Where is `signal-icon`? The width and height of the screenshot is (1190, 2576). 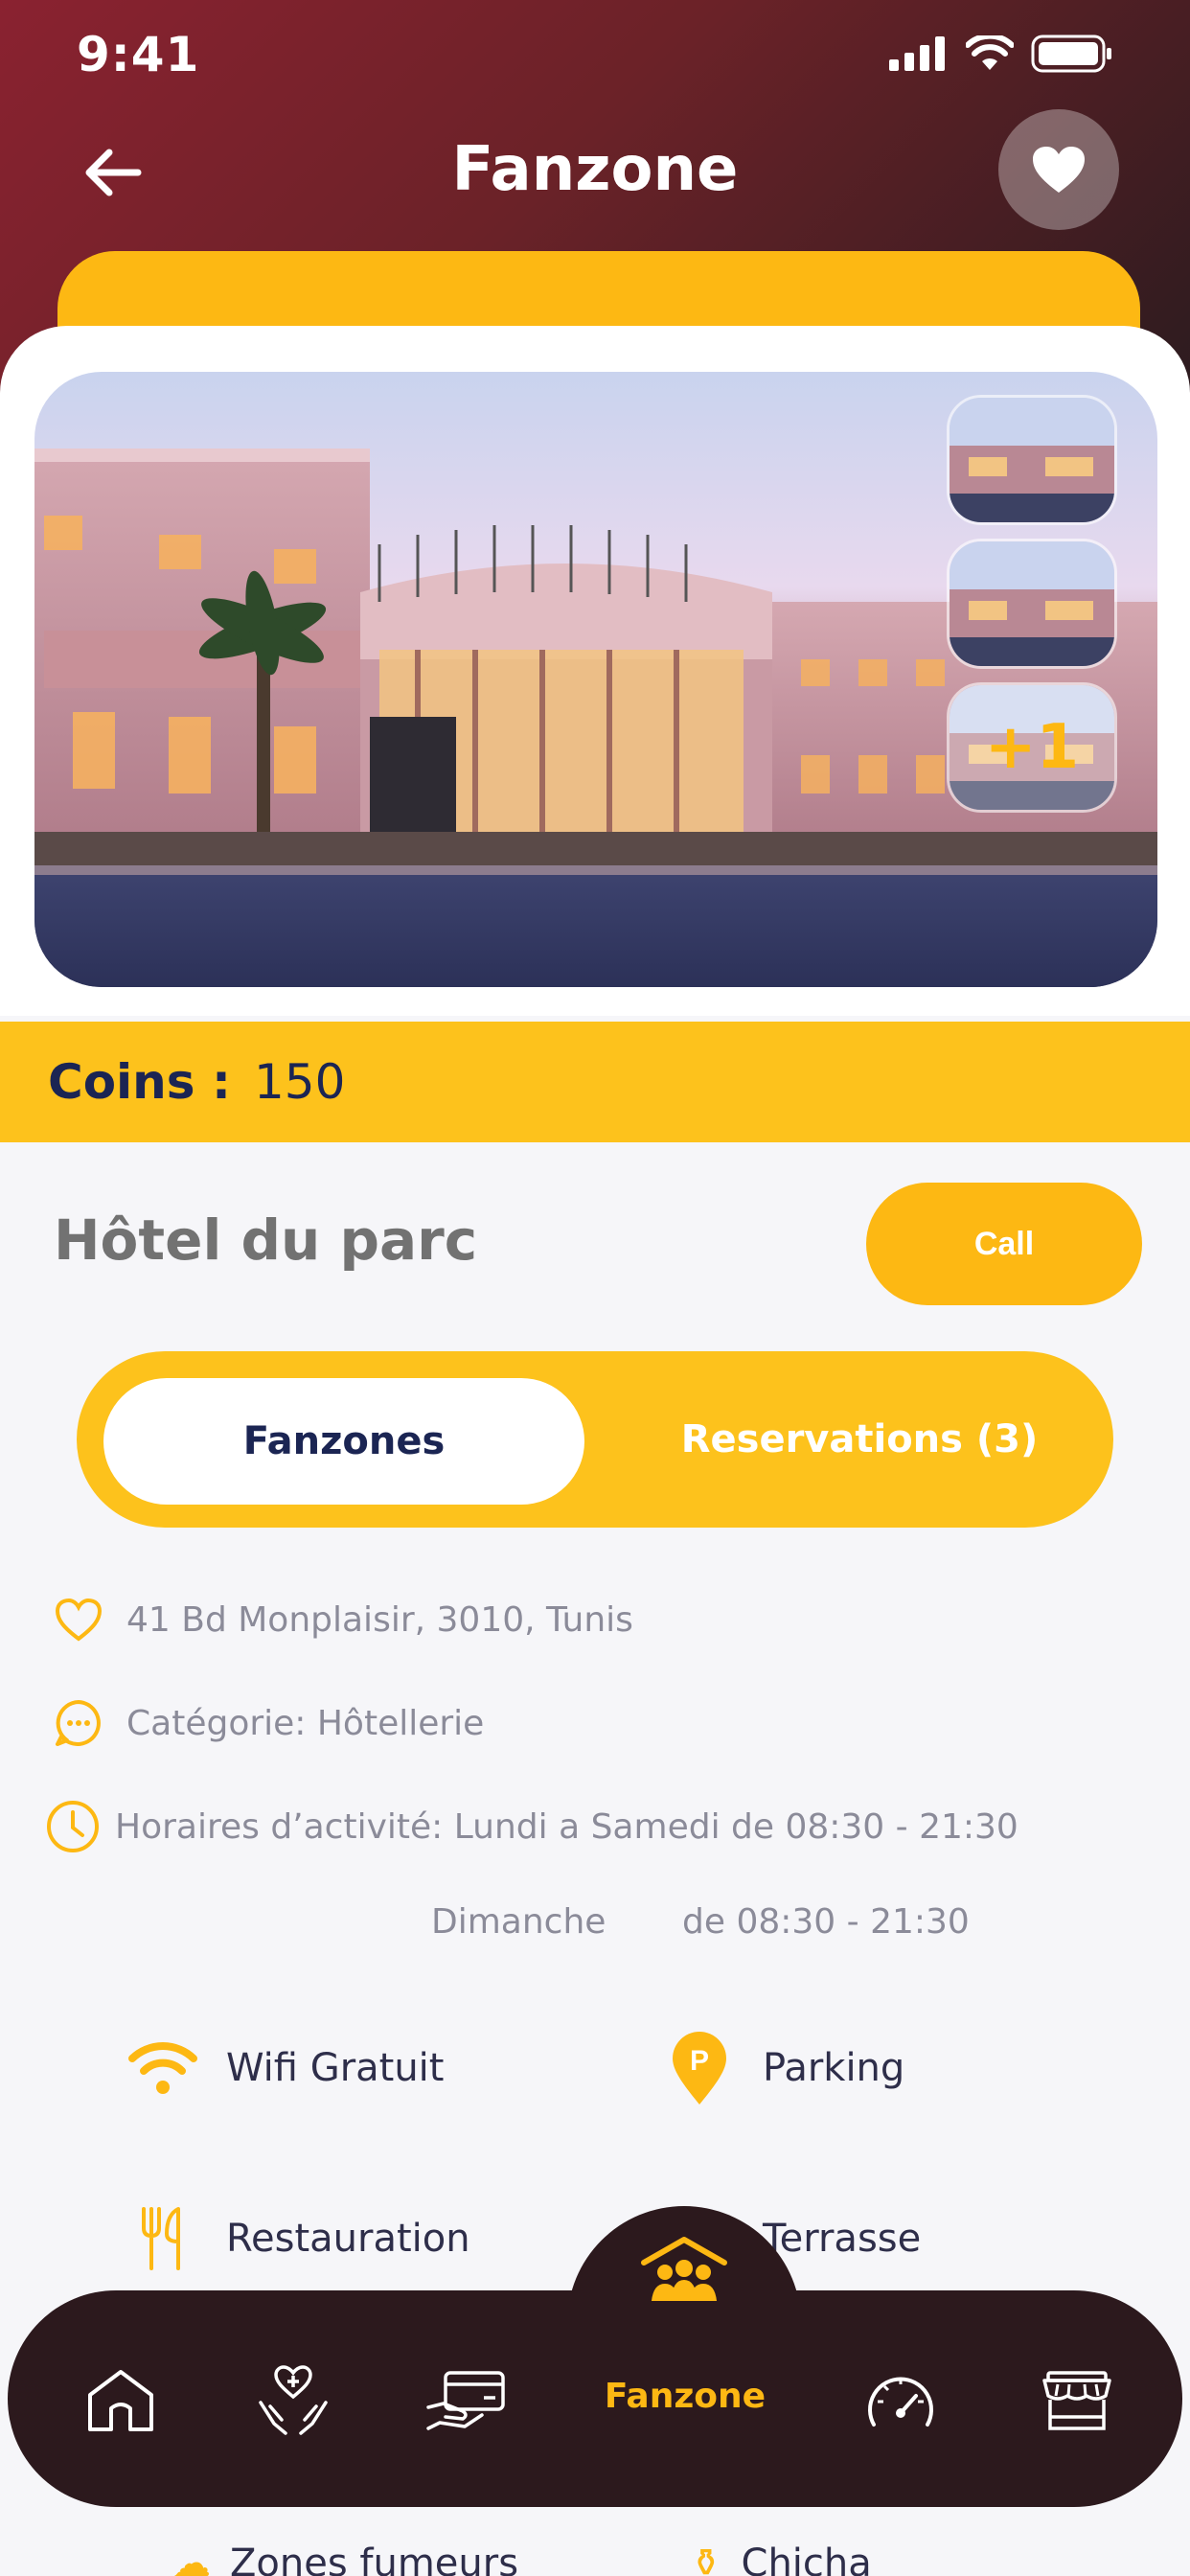 signal-icon is located at coordinates (917, 53).